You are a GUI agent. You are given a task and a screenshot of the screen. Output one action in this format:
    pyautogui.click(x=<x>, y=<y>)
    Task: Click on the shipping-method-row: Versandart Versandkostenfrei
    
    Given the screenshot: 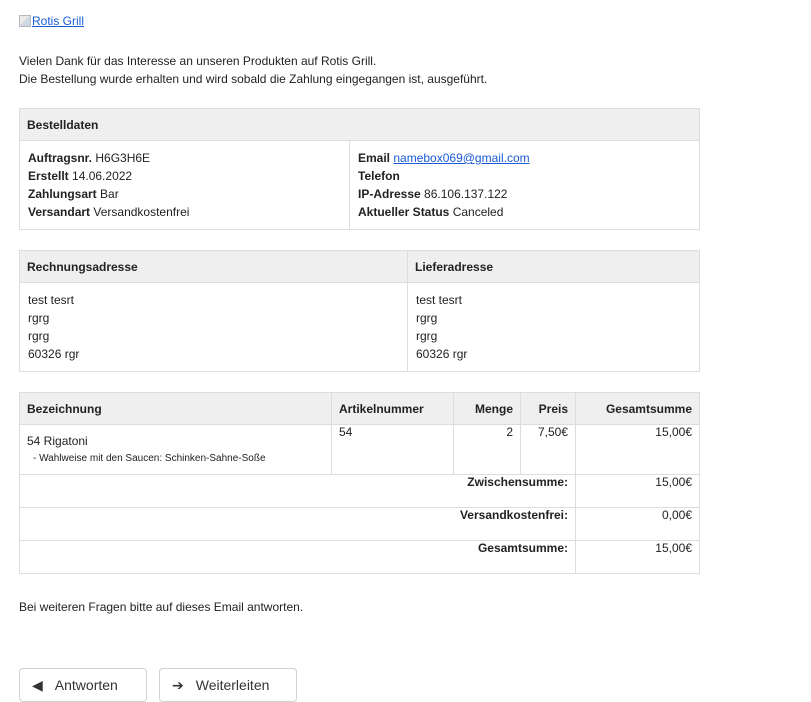 What is the action you would take?
    pyautogui.click(x=184, y=212)
    